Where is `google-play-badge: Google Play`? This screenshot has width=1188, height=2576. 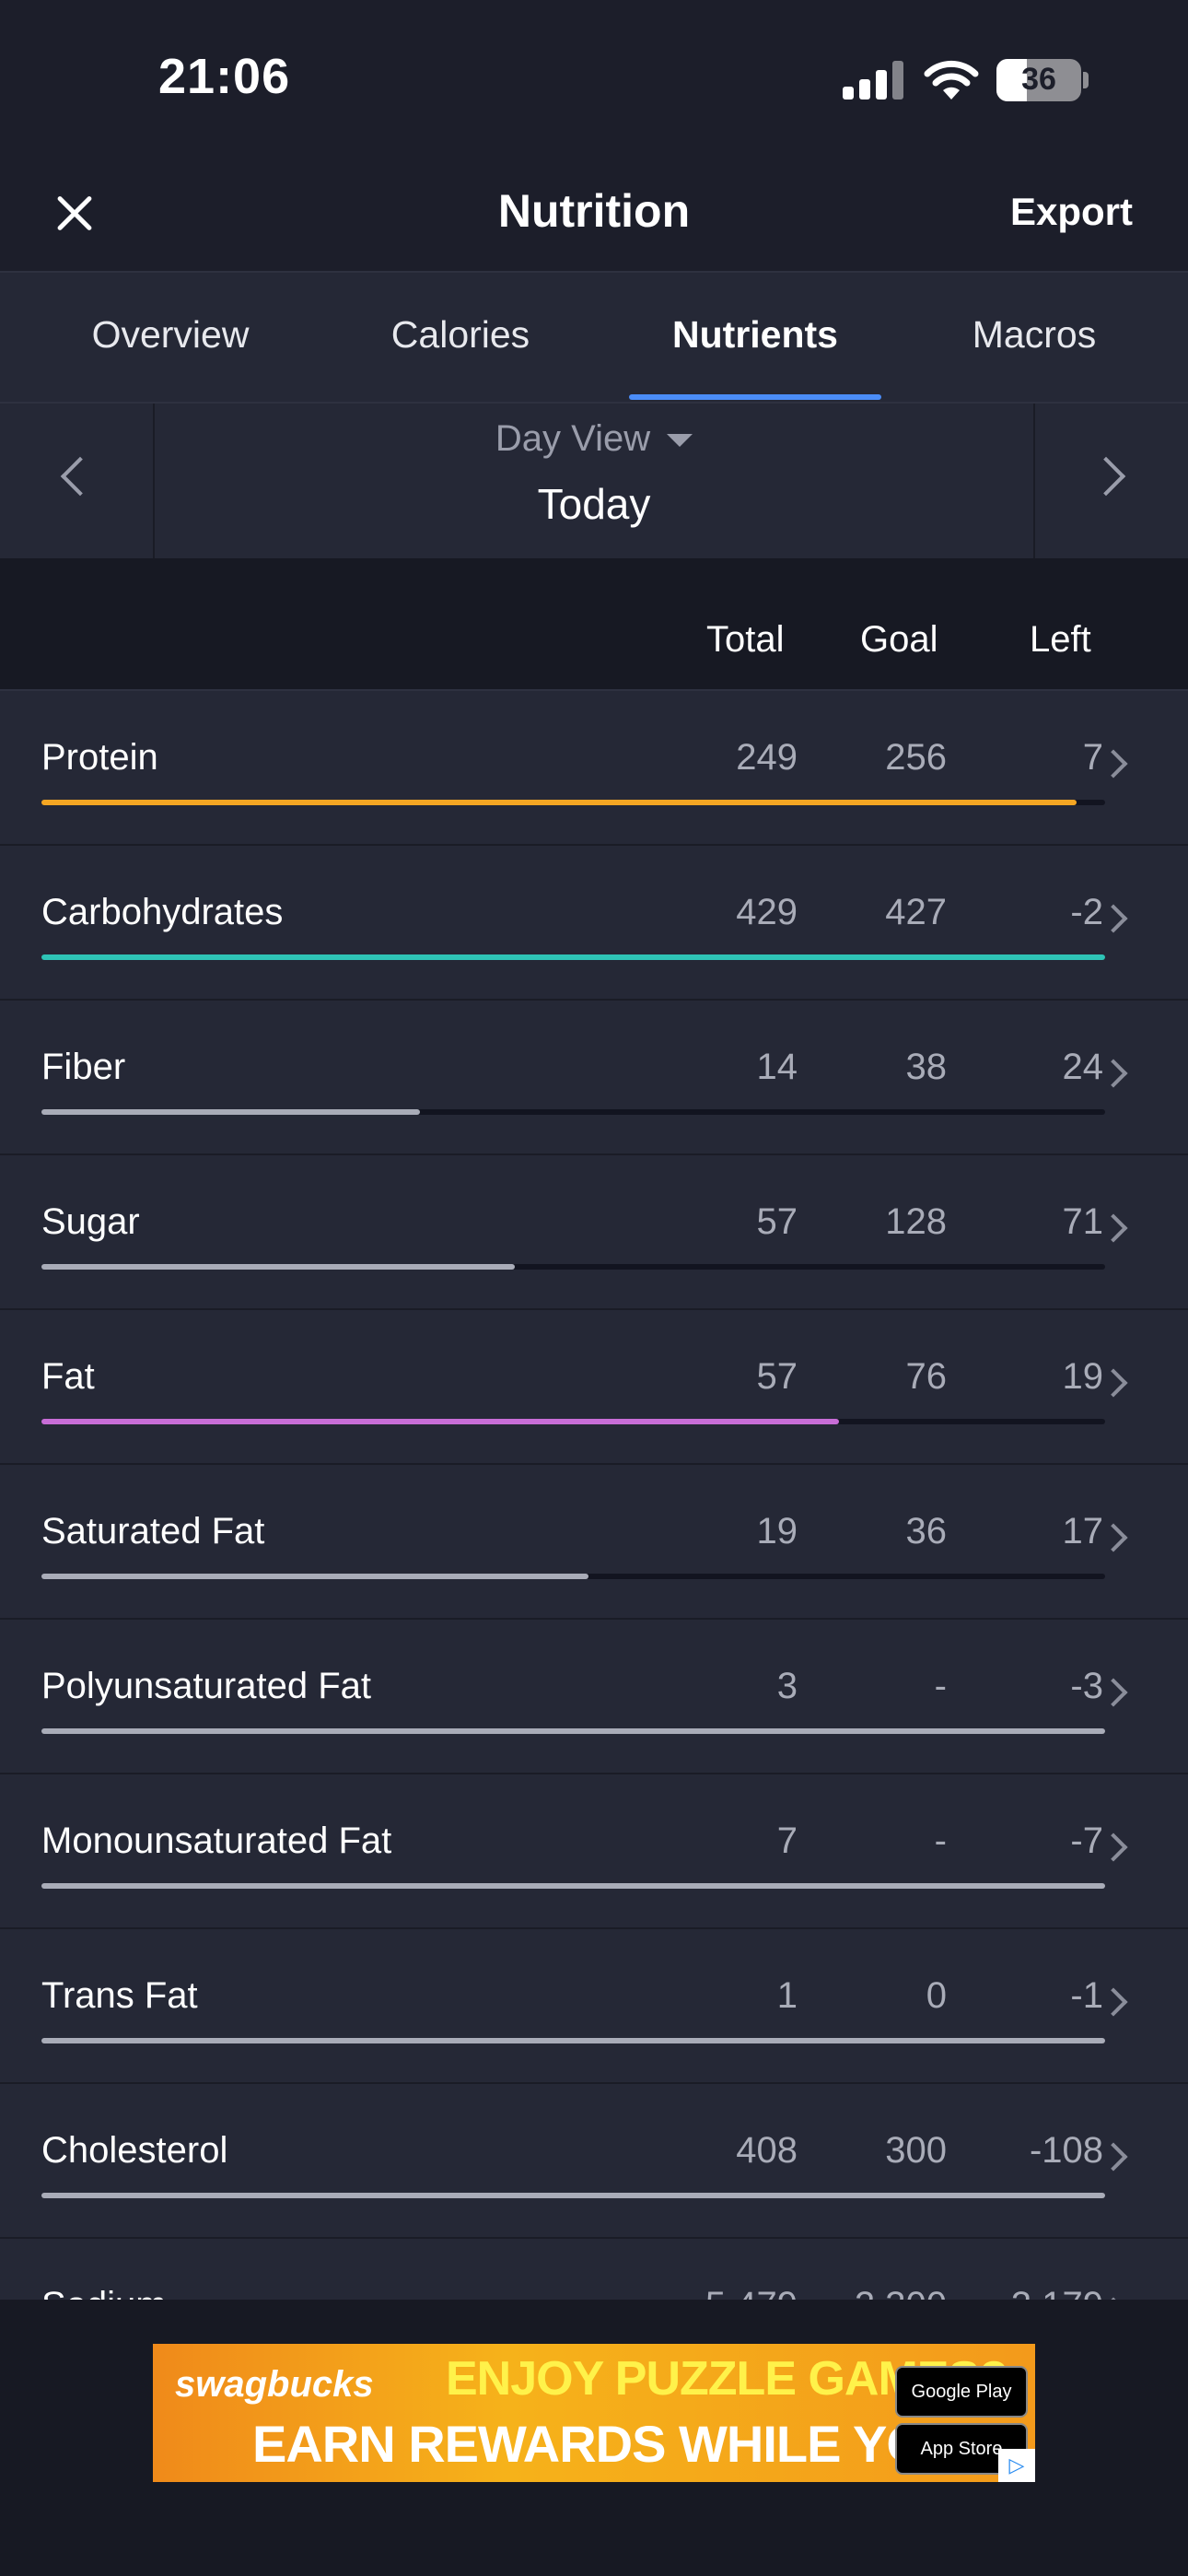
google-play-badge: Google Play is located at coordinates (961, 2392).